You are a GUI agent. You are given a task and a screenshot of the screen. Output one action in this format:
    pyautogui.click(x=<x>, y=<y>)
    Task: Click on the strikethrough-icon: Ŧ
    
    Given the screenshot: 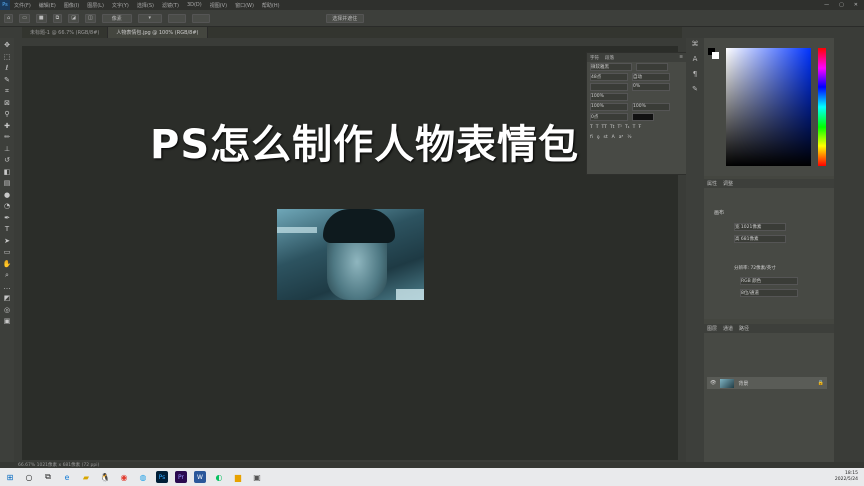 What is the action you would take?
    pyautogui.click(x=639, y=127)
    